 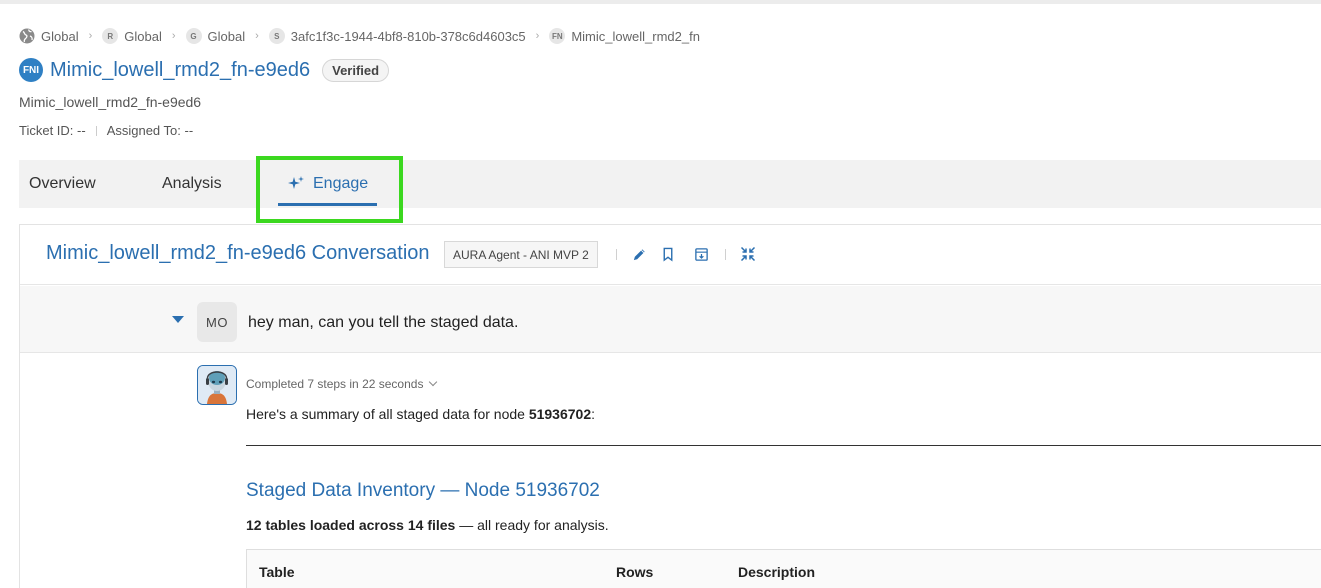 I want to click on caret-down-icon, so click(x=178, y=319).